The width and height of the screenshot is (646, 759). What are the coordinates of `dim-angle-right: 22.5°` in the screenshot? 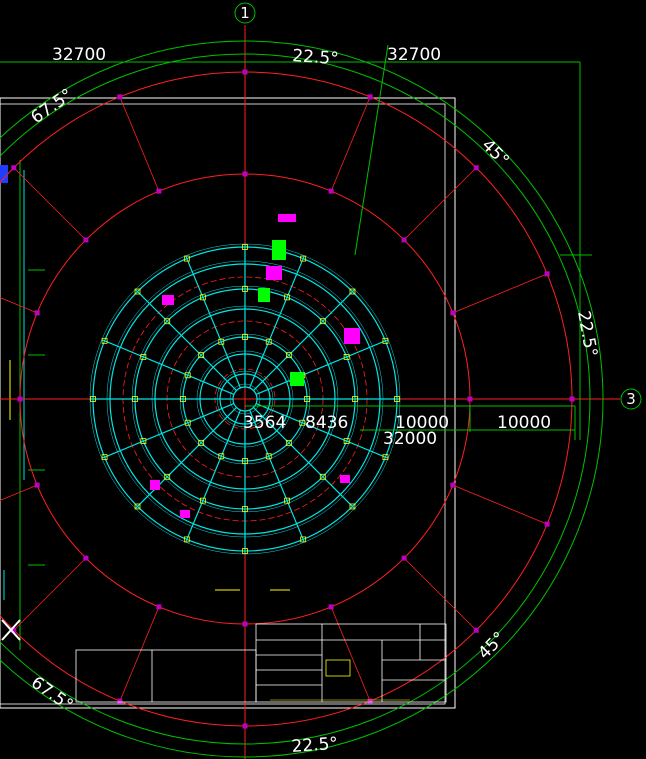 It's located at (587, 333).